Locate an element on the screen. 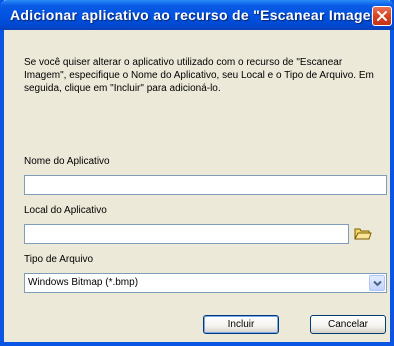 This screenshot has width=394, height=346. app-name-label: Nome do Aplicativo is located at coordinates (67, 161).